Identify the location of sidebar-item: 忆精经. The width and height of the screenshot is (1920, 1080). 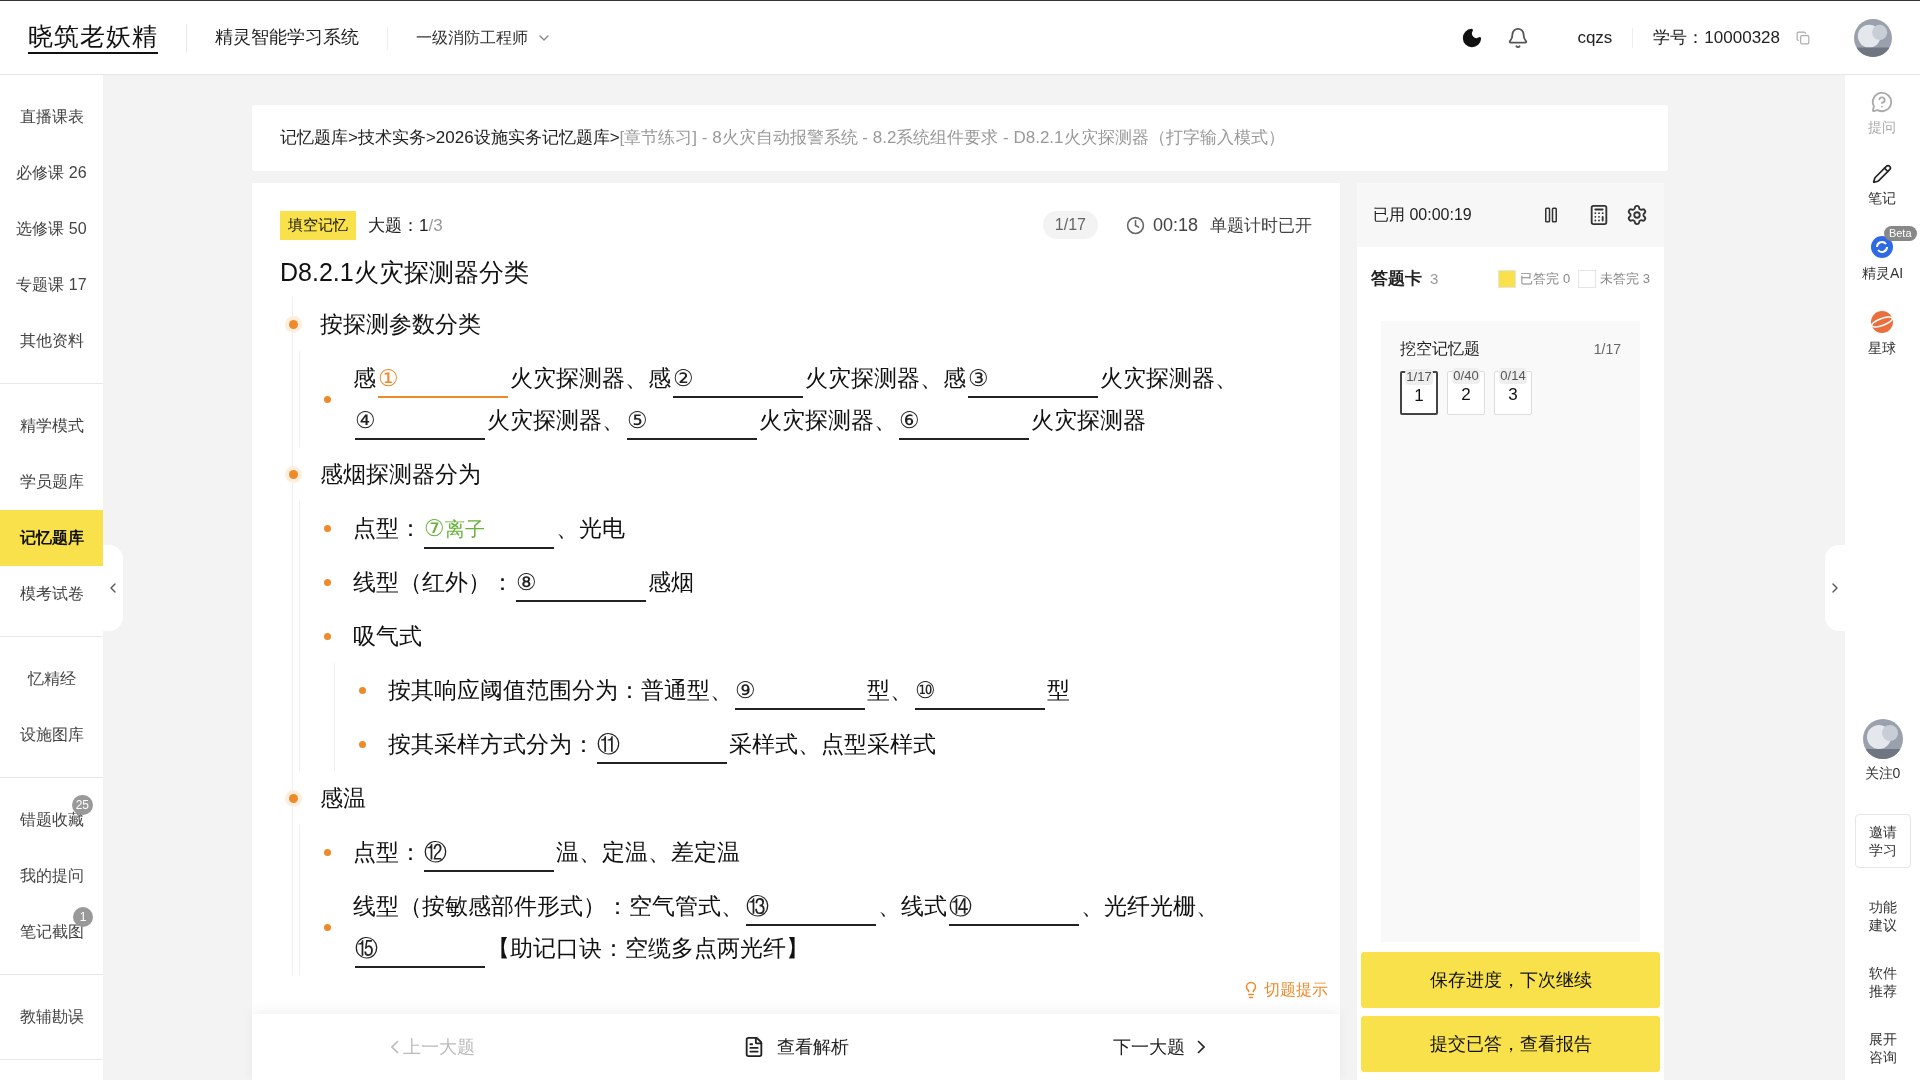
(51, 679).